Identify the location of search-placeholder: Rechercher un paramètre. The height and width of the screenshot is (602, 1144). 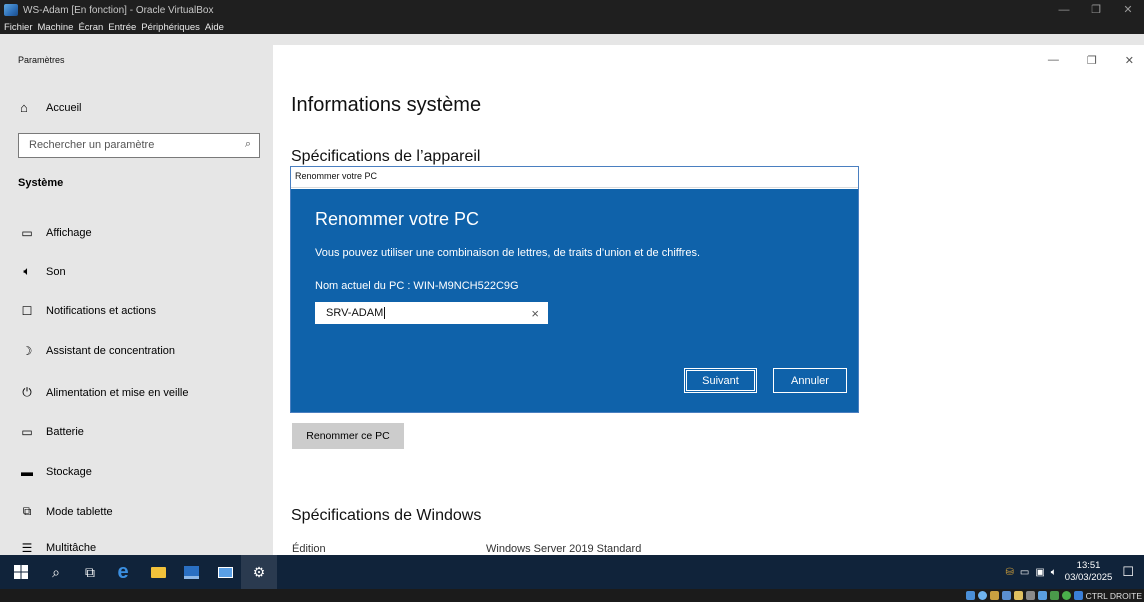
(92, 145).